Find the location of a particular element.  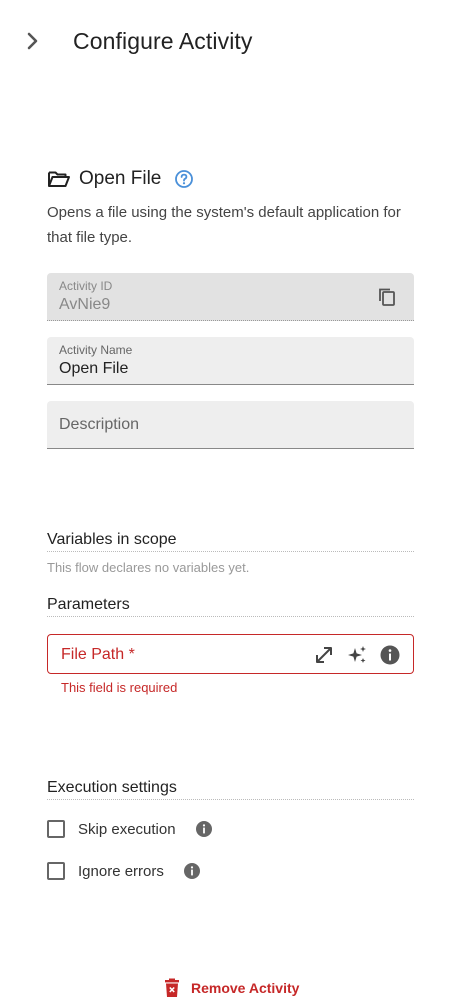

page-title: Configure Activity is located at coordinates (163, 41).